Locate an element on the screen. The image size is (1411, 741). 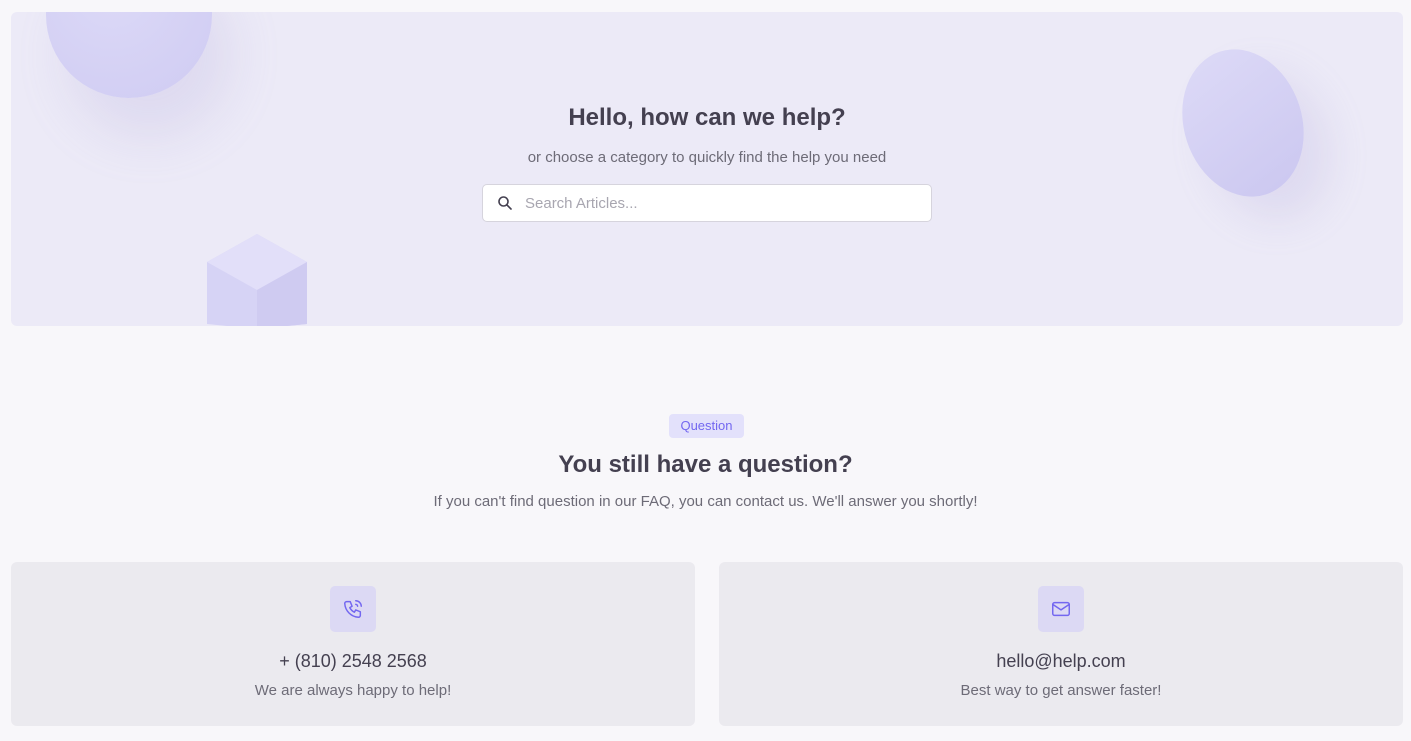
mail-icon is located at coordinates (1061, 609).